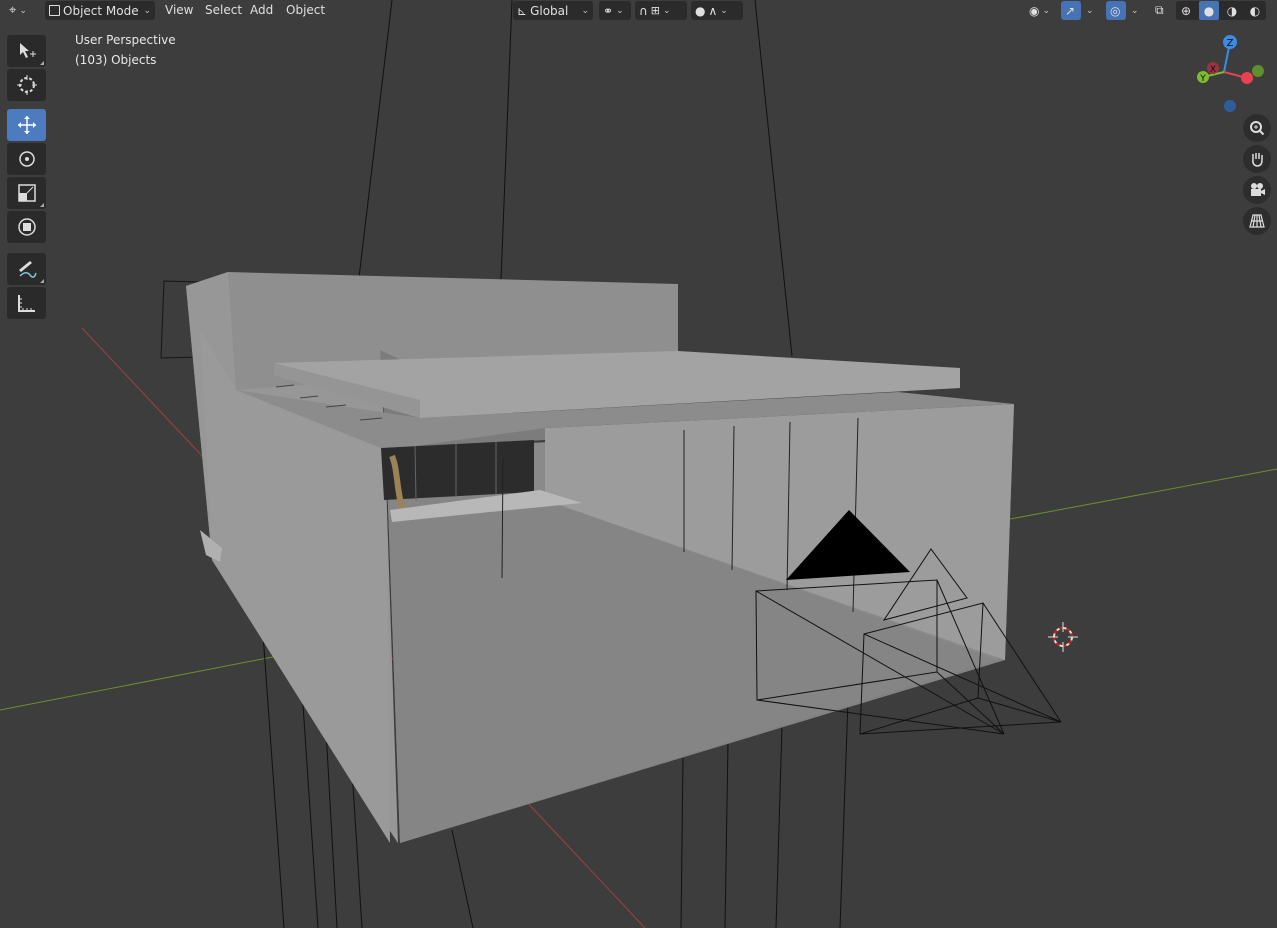  Describe the element at coordinates (713, 10) in the screenshot. I see `falloff-curve-icon: ∧` at that location.